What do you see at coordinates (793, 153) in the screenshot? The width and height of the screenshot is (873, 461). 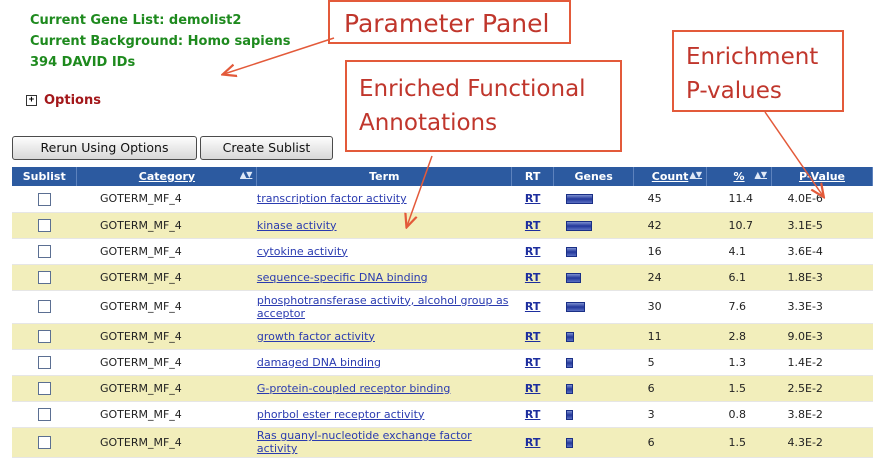 I see `pvalues-arrow` at bounding box center [793, 153].